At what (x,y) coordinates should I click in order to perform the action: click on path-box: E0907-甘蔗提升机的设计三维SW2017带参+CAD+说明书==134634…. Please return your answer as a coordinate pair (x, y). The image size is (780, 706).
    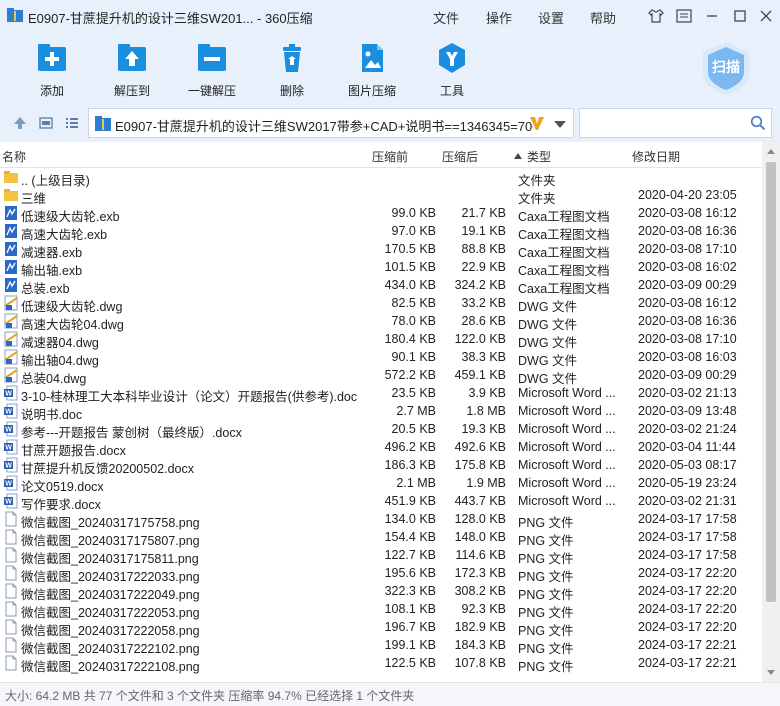
    Looking at the image, I should click on (331, 123).